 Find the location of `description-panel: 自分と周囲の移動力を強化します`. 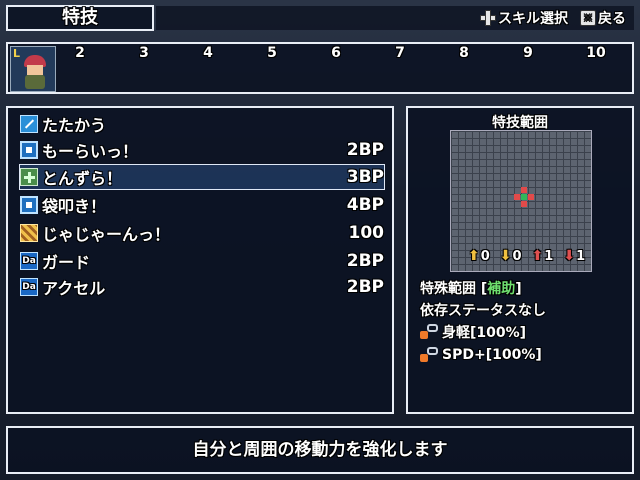

description-panel: 自分と周囲の移動力を強化します is located at coordinates (320, 450).